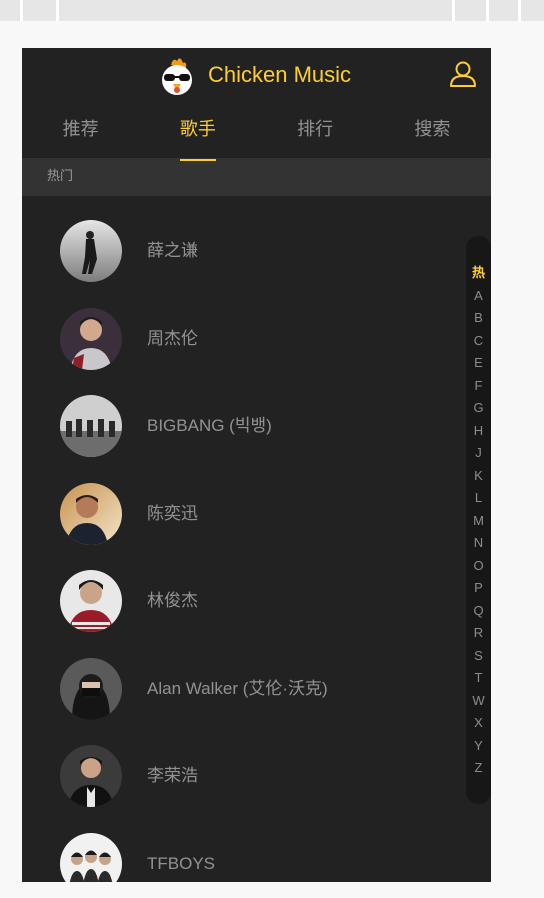 The image size is (544, 898). I want to click on singer-item: BIGBANG (빅뱅), so click(256, 439).